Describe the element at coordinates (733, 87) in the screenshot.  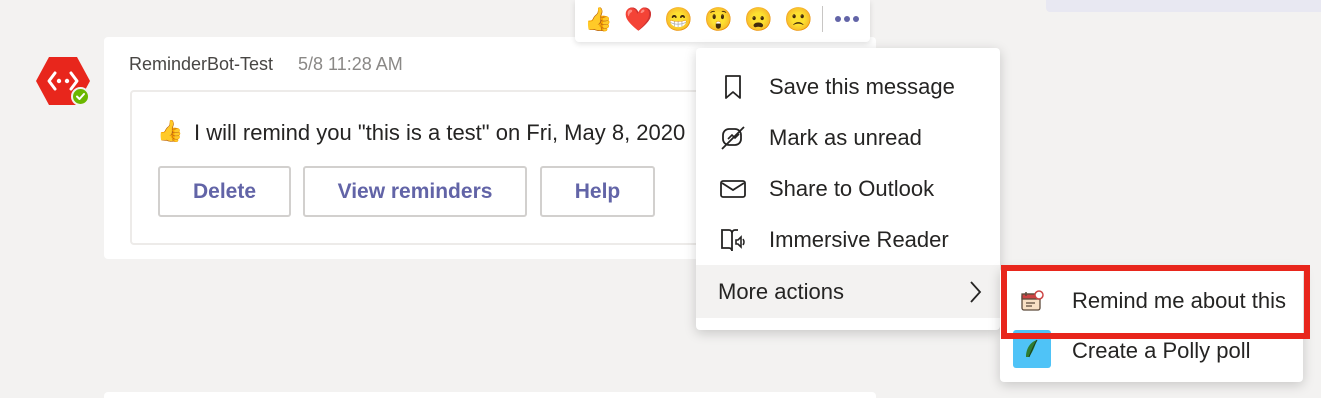
I see `bookmark-icon` at that location.